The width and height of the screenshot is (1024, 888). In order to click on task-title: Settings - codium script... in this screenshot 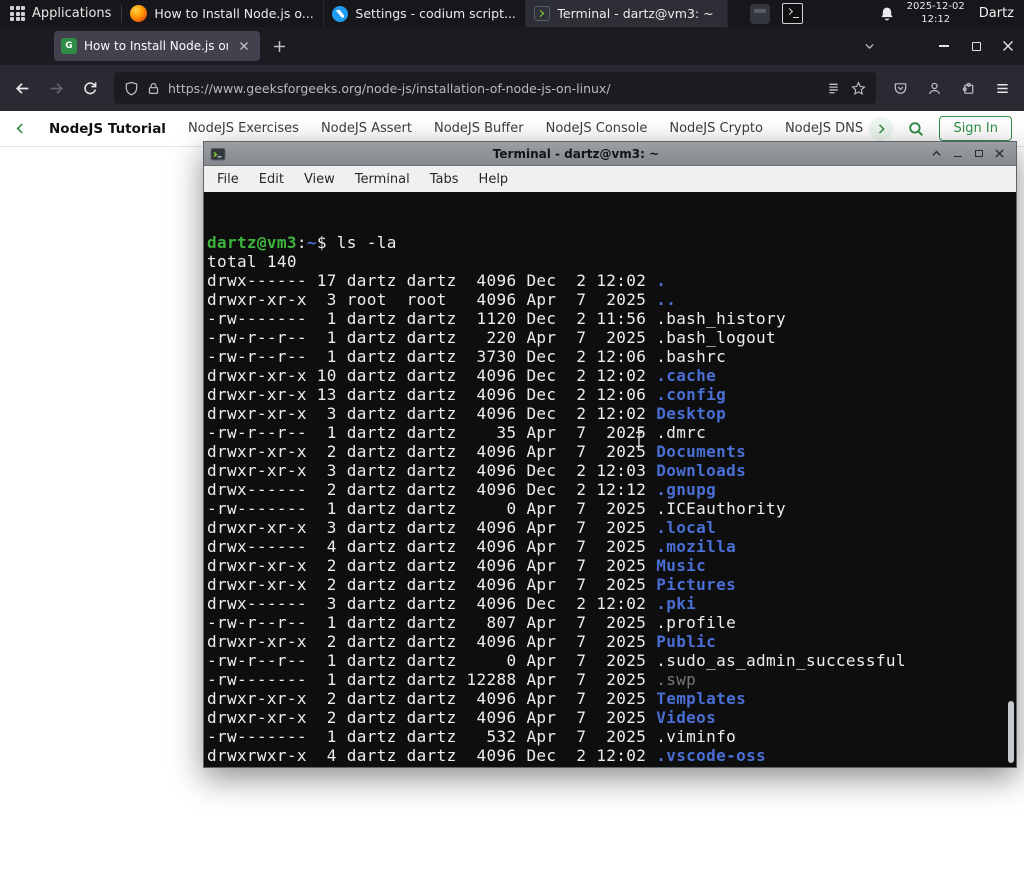, I will do `click(435, 13)`.